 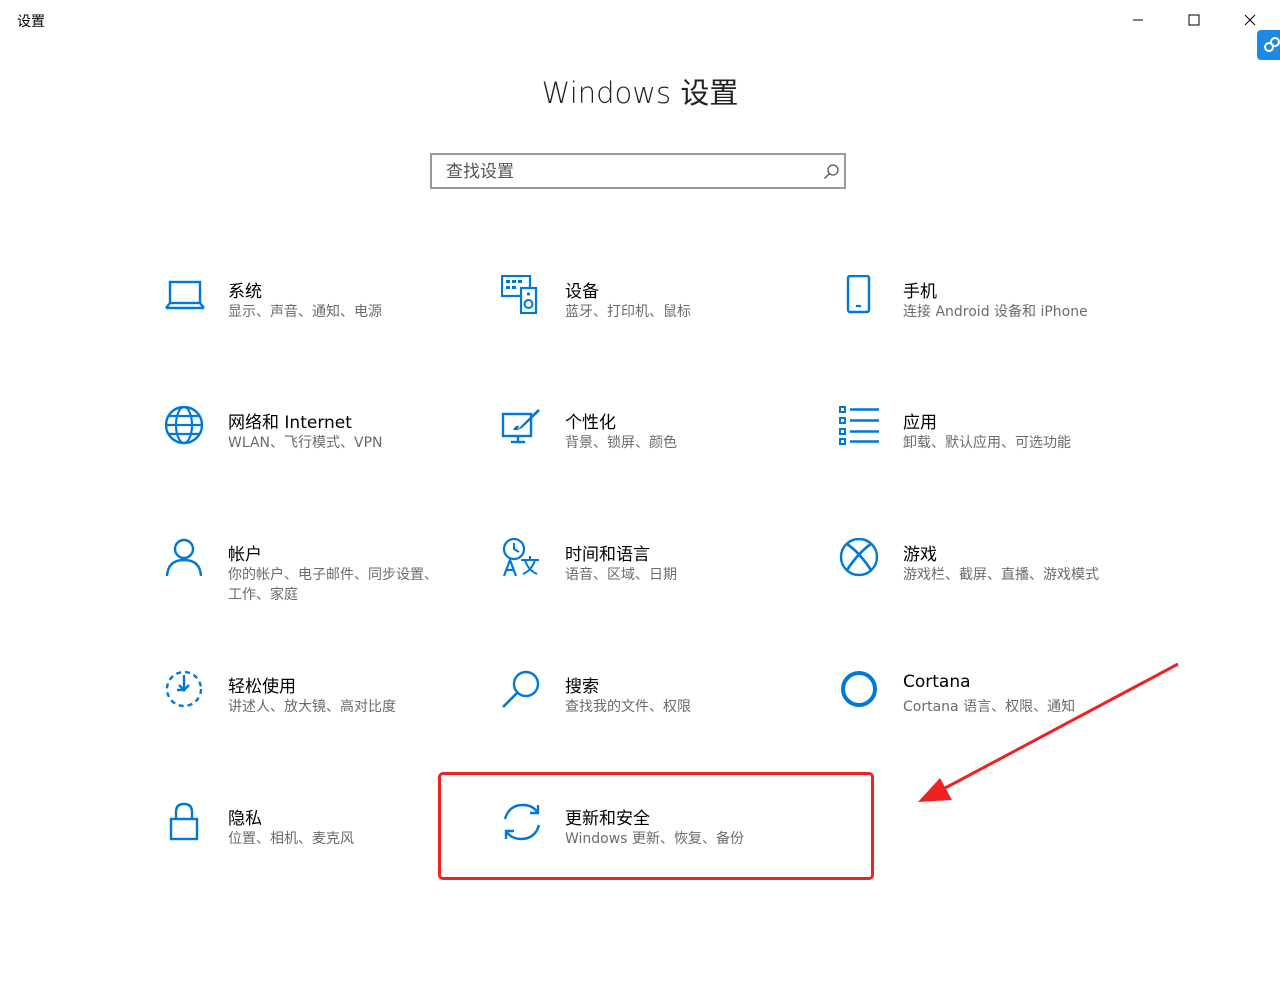 I want to click on side-widget-button, so click(x=1268, y=45).